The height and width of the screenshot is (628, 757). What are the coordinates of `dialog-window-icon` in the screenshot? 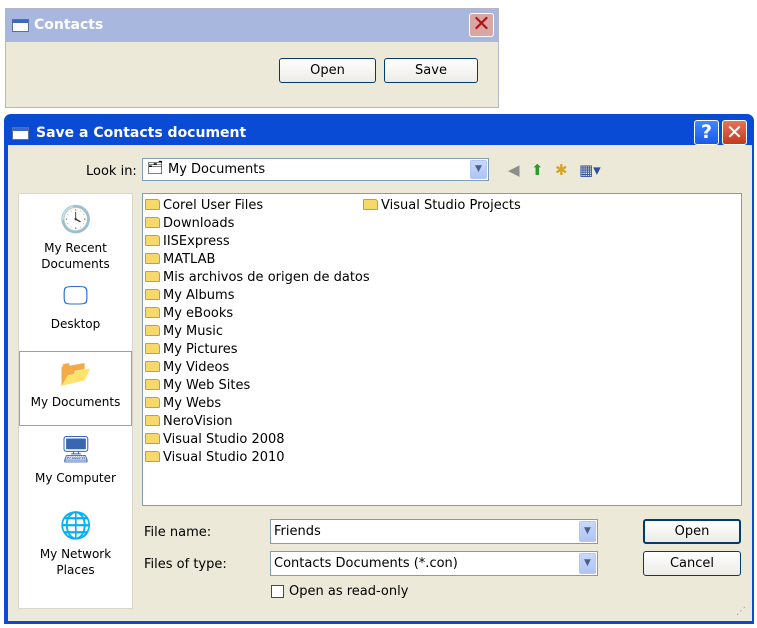 It's located at (20, 133).